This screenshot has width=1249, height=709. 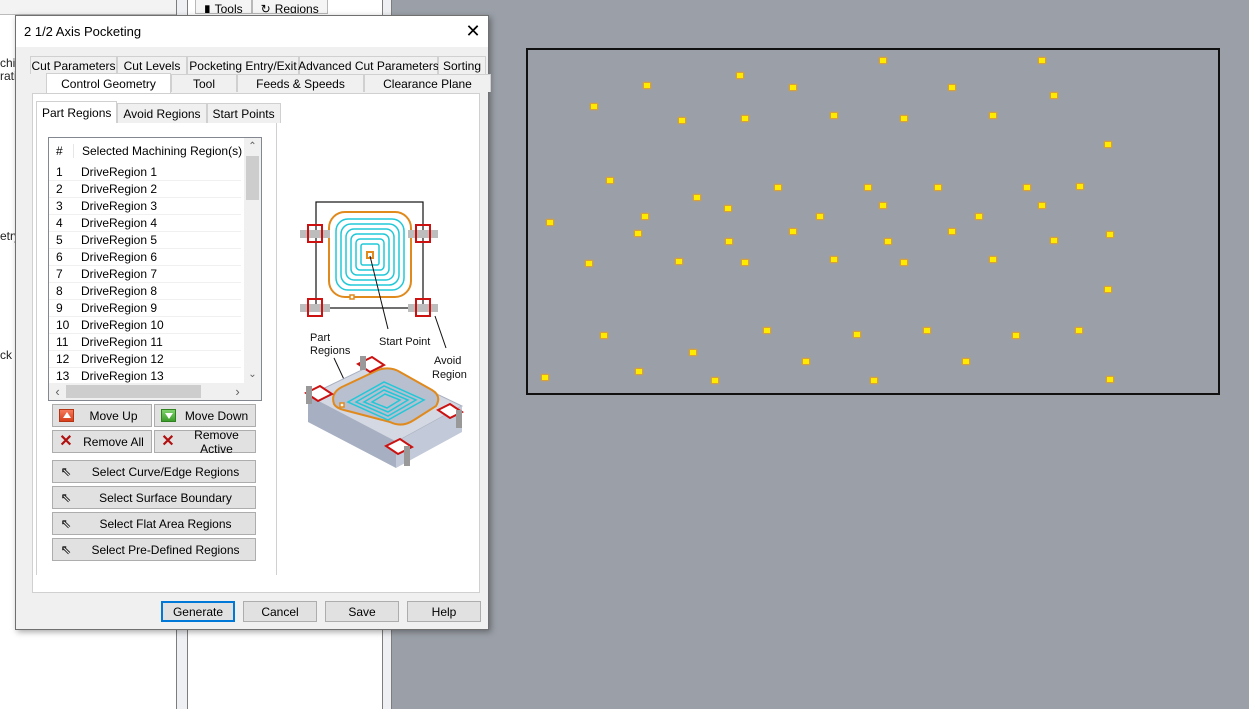 I want to click on subtab-part-regions: Part Regions, so click(x=77, y=112).